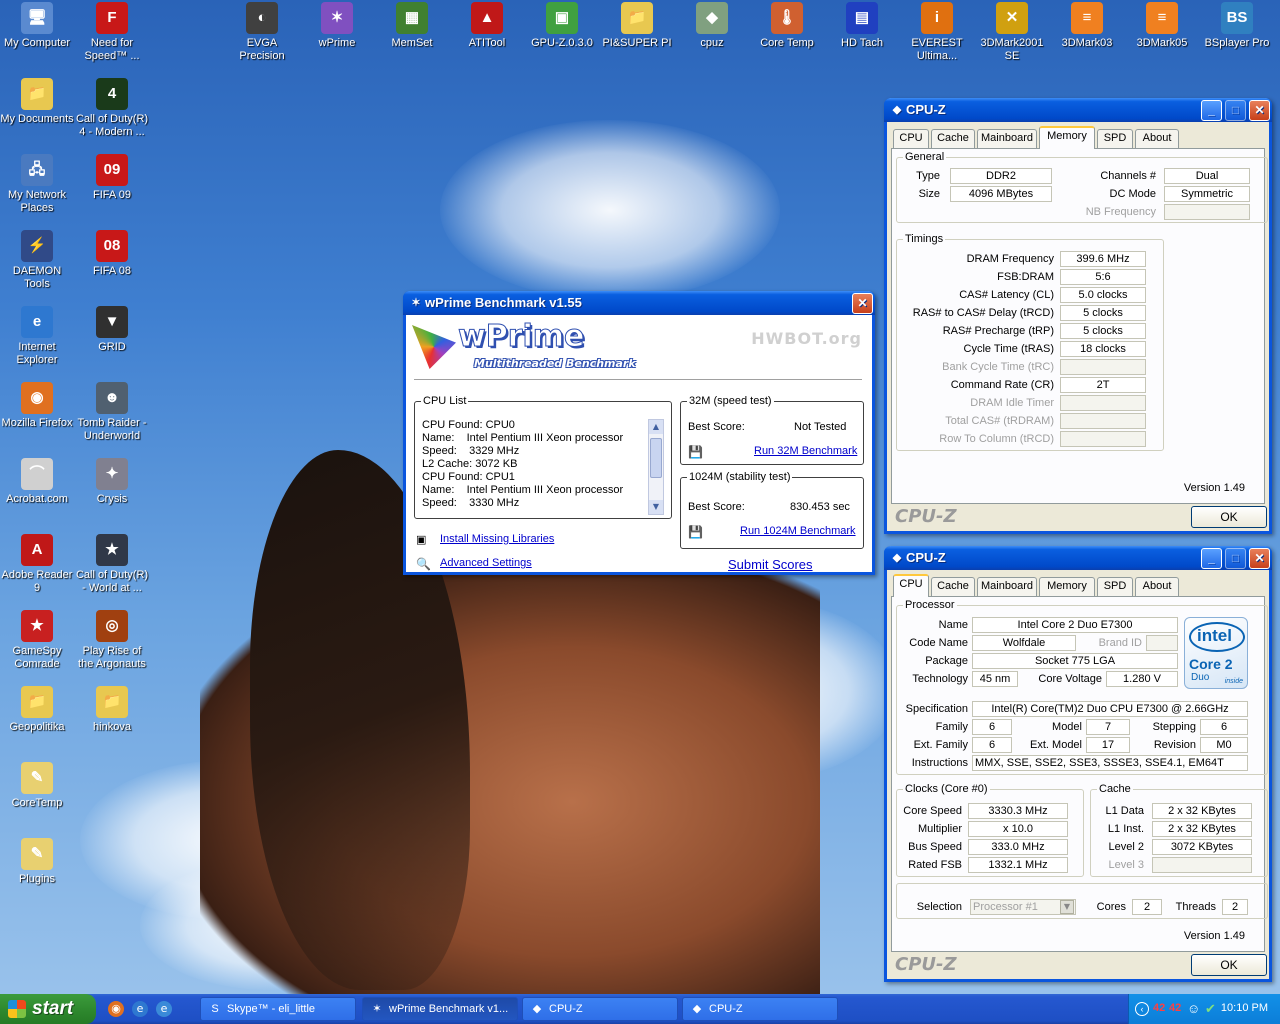 Image resolution: width=1280 pixels, height=1024 pixels. I want to click on desktop-icon-wprime: ✶ wPrime, so click(337, 26).